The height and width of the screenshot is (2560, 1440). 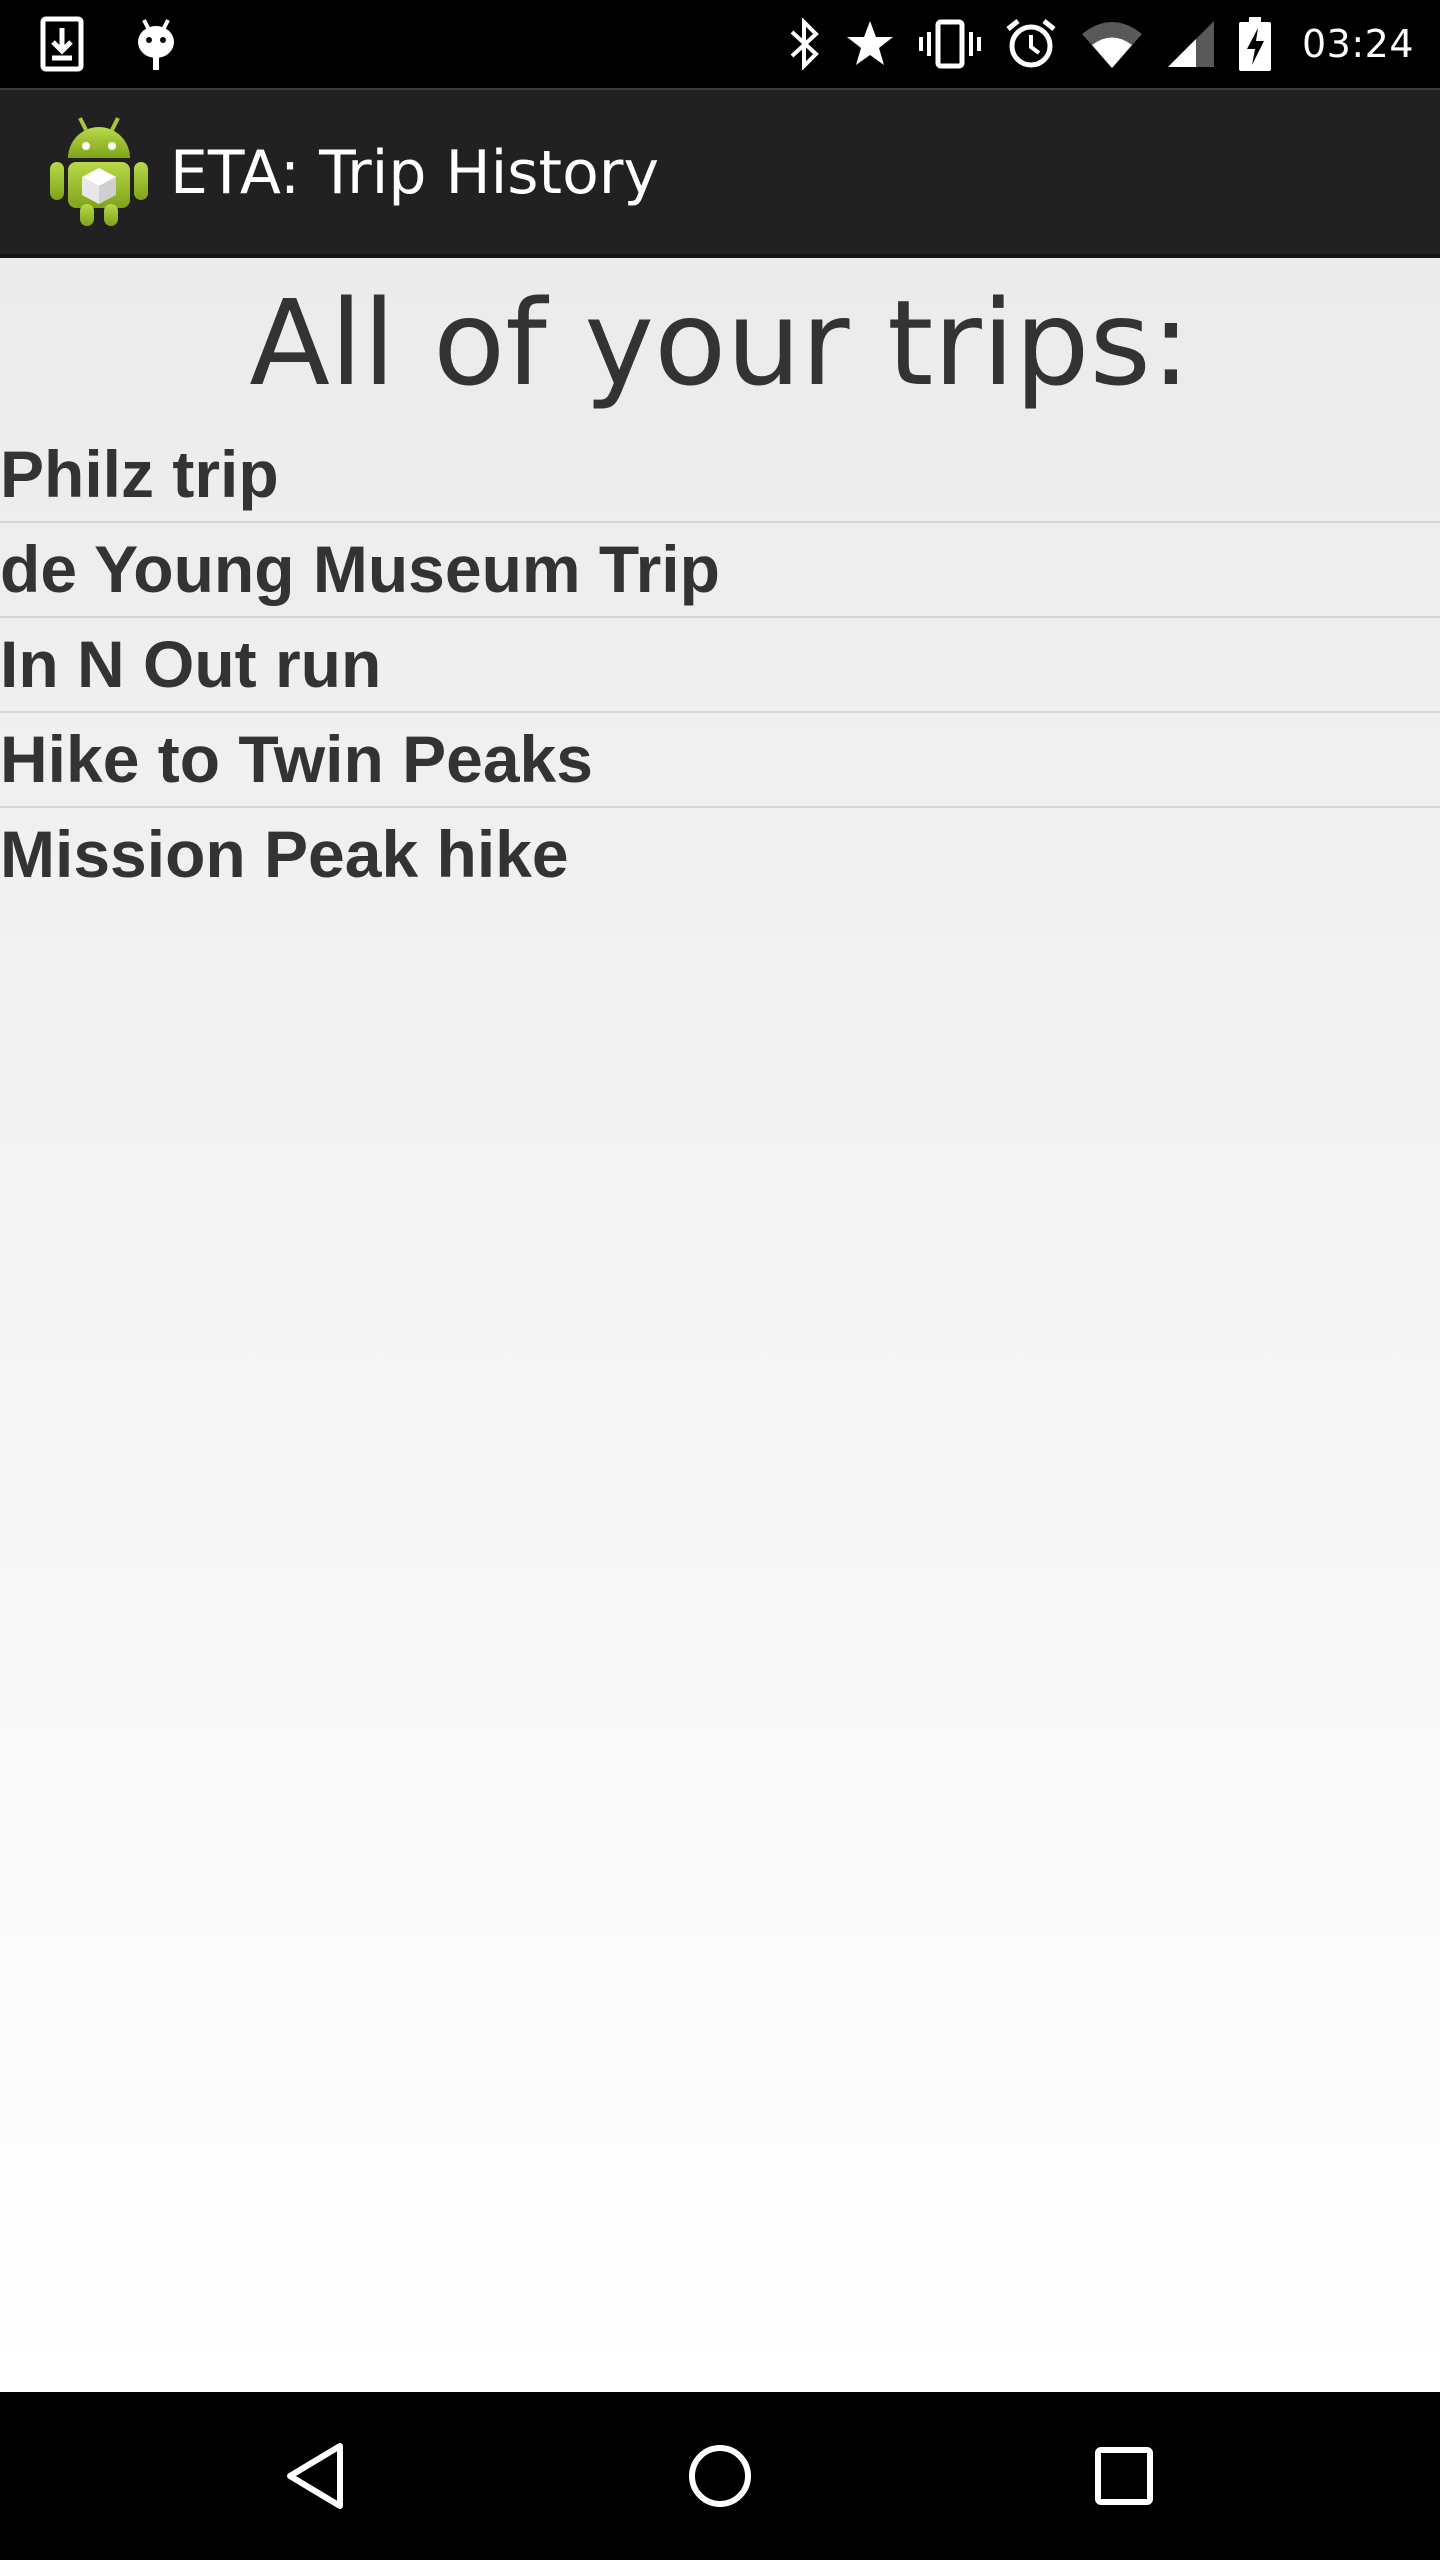 I want to click on trip-list-item: In N Out run, so click(x=720, y=665).